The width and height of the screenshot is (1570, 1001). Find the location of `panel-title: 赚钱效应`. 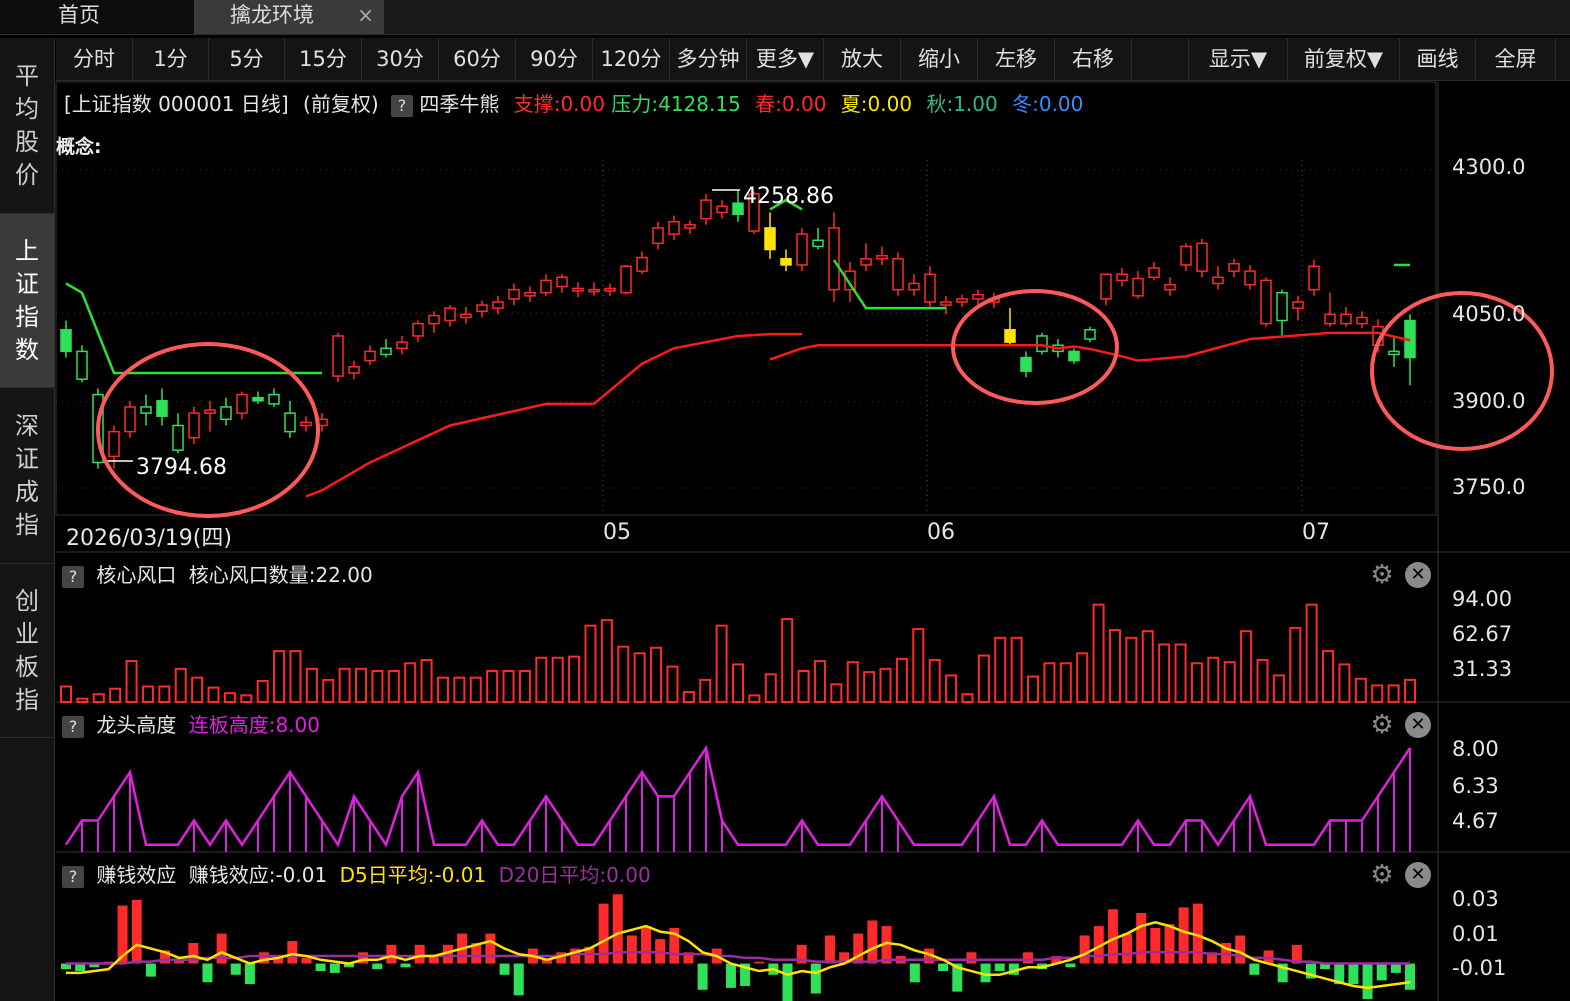

panel-title: 赚钱效应 is located at coordinates (136, 875).